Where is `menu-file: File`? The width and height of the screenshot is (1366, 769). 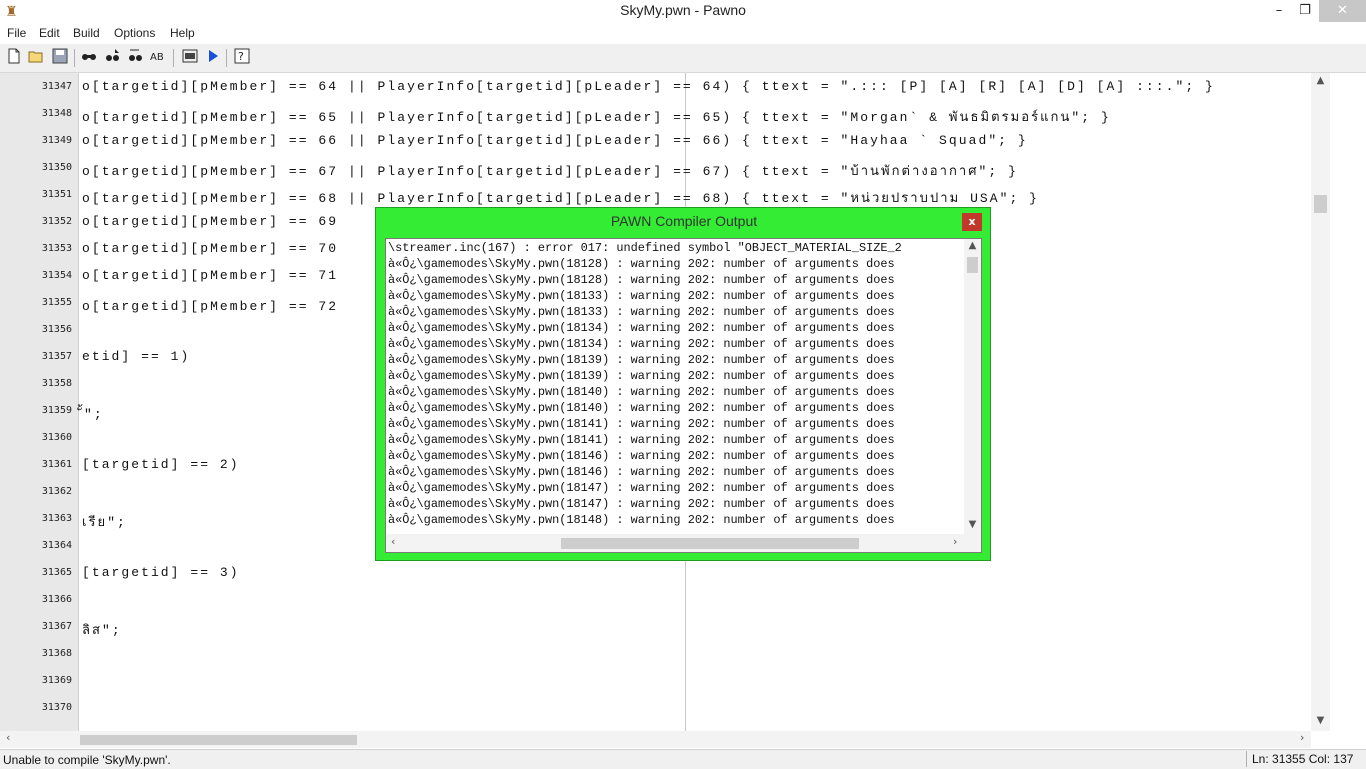 menu-file: File is located at coordinates (16, 33).